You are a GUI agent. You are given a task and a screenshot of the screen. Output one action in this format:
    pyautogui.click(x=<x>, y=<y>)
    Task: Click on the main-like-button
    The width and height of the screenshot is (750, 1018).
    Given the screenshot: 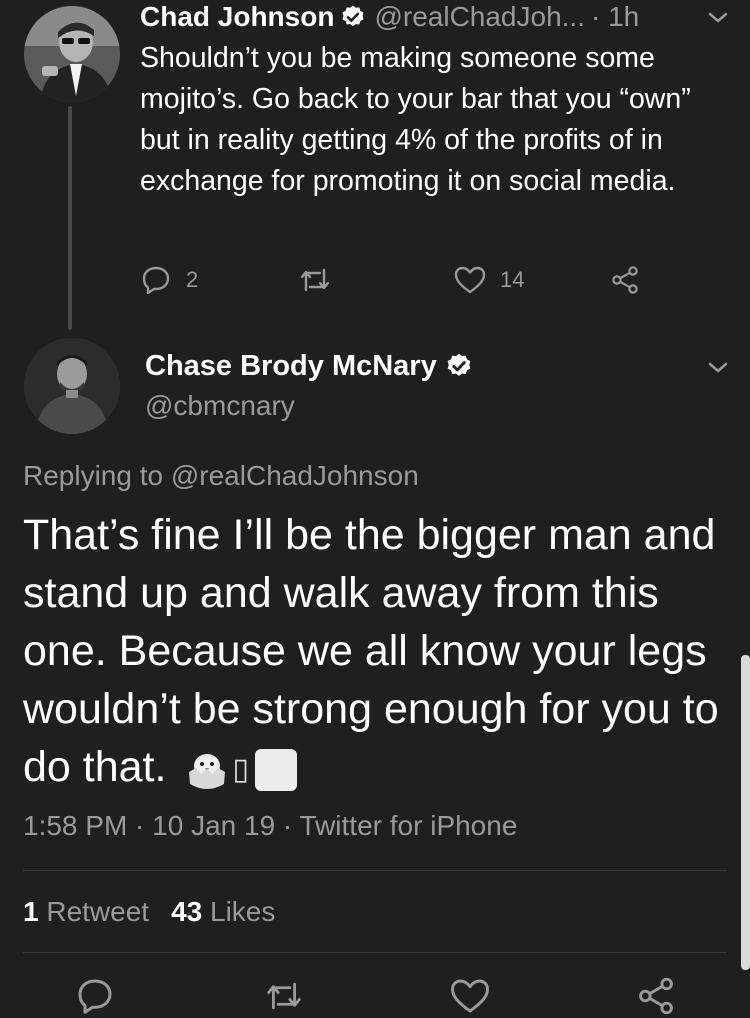 What is the action you would take?
    pyautogui.click(x=470, y=996)
    